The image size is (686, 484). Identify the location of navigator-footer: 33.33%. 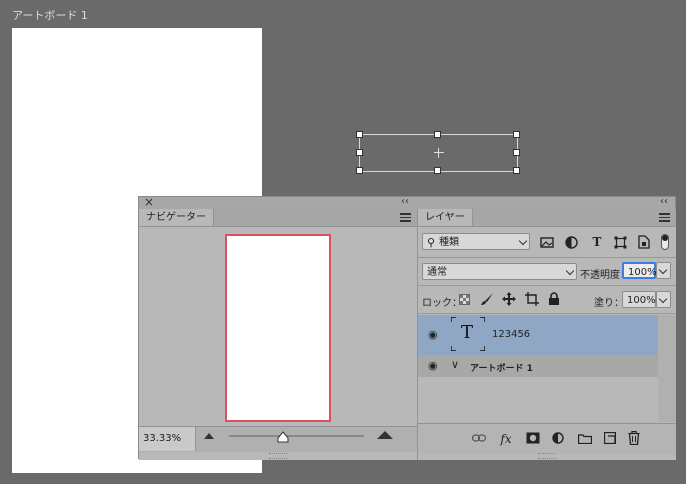
(278, 439).